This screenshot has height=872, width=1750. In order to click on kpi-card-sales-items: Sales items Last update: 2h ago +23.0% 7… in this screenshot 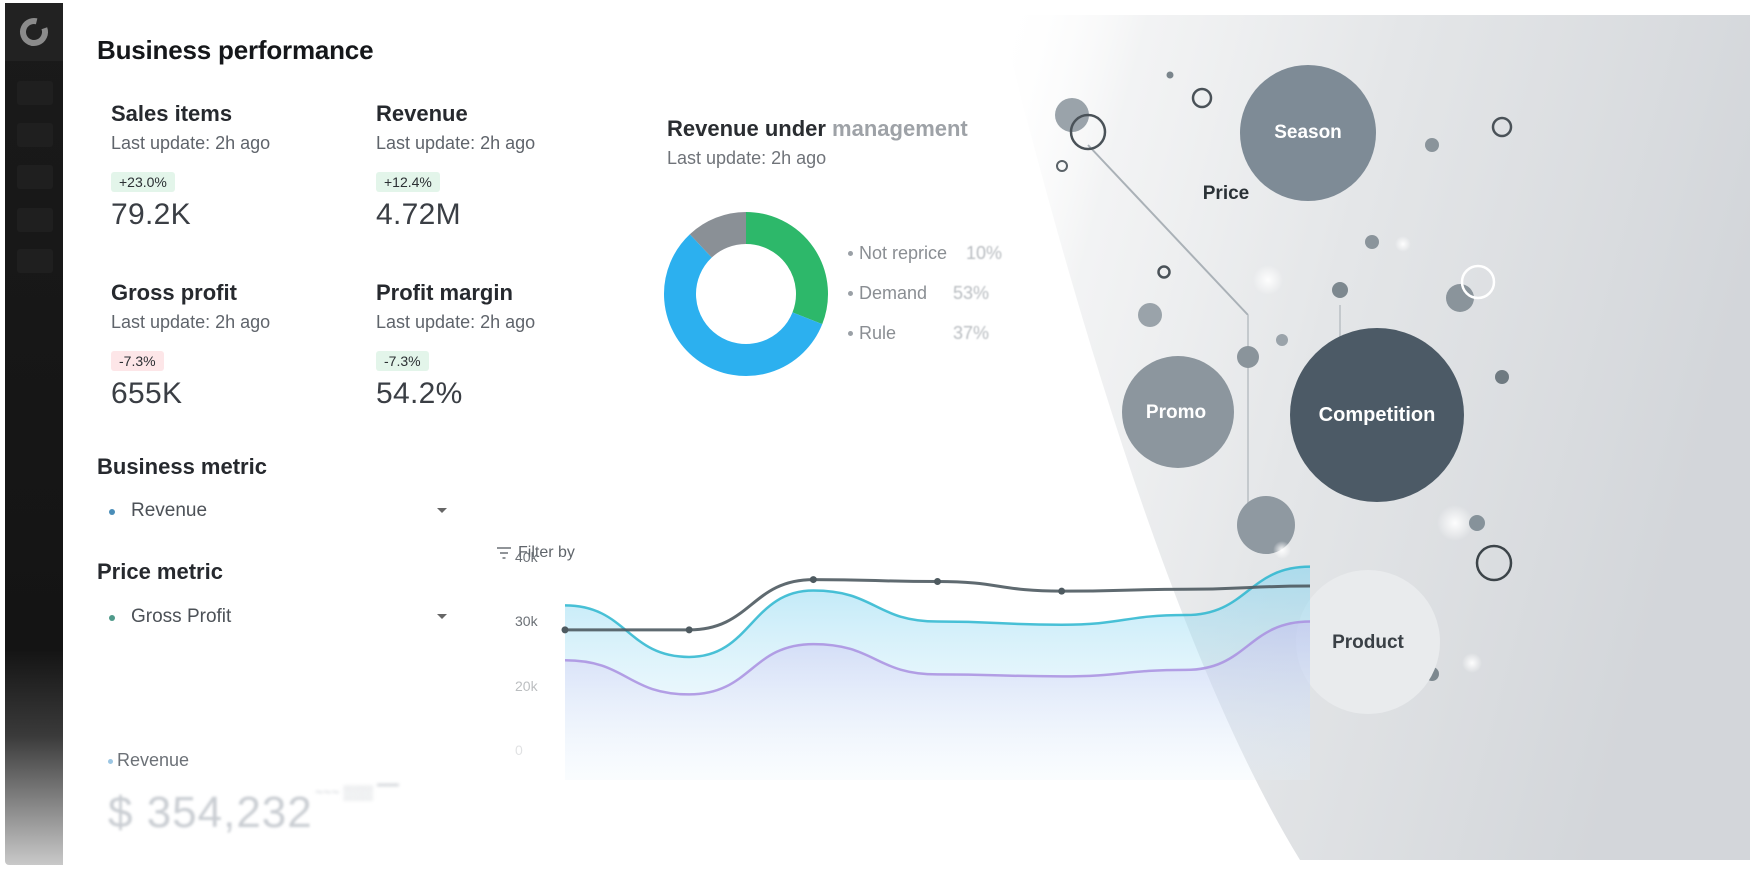, I will do `click(241, 166)`.